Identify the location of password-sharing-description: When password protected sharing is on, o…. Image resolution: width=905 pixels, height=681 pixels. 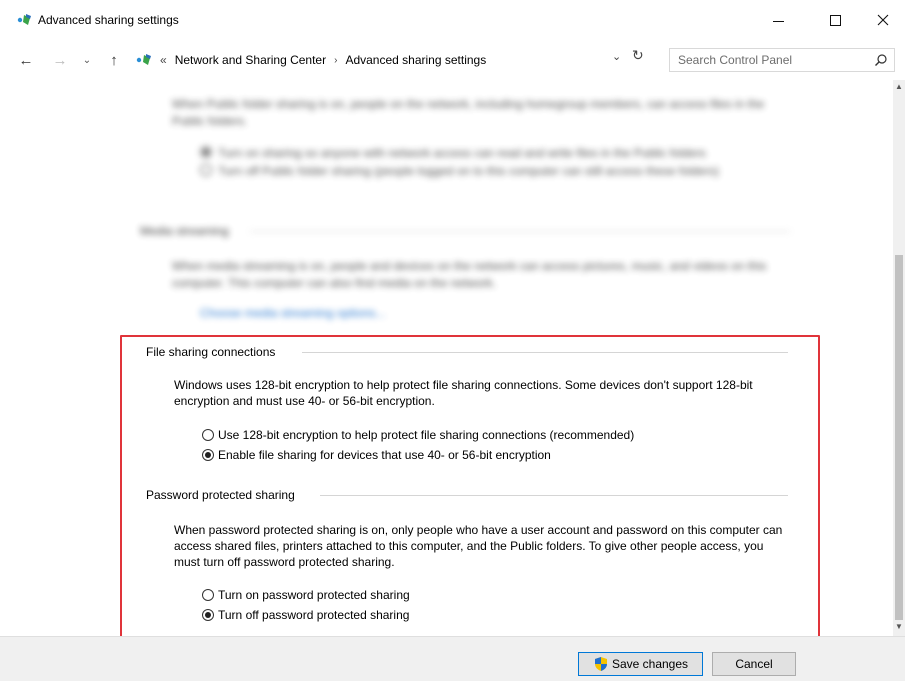
(478, 546).